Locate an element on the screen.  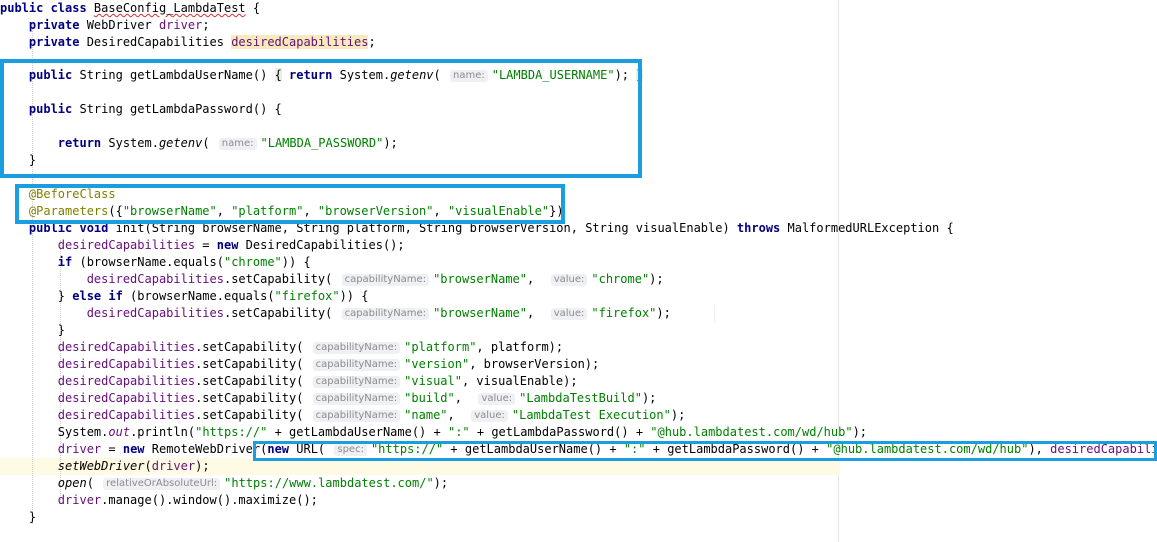
code-token: ; is located at coordinates (372, 42).